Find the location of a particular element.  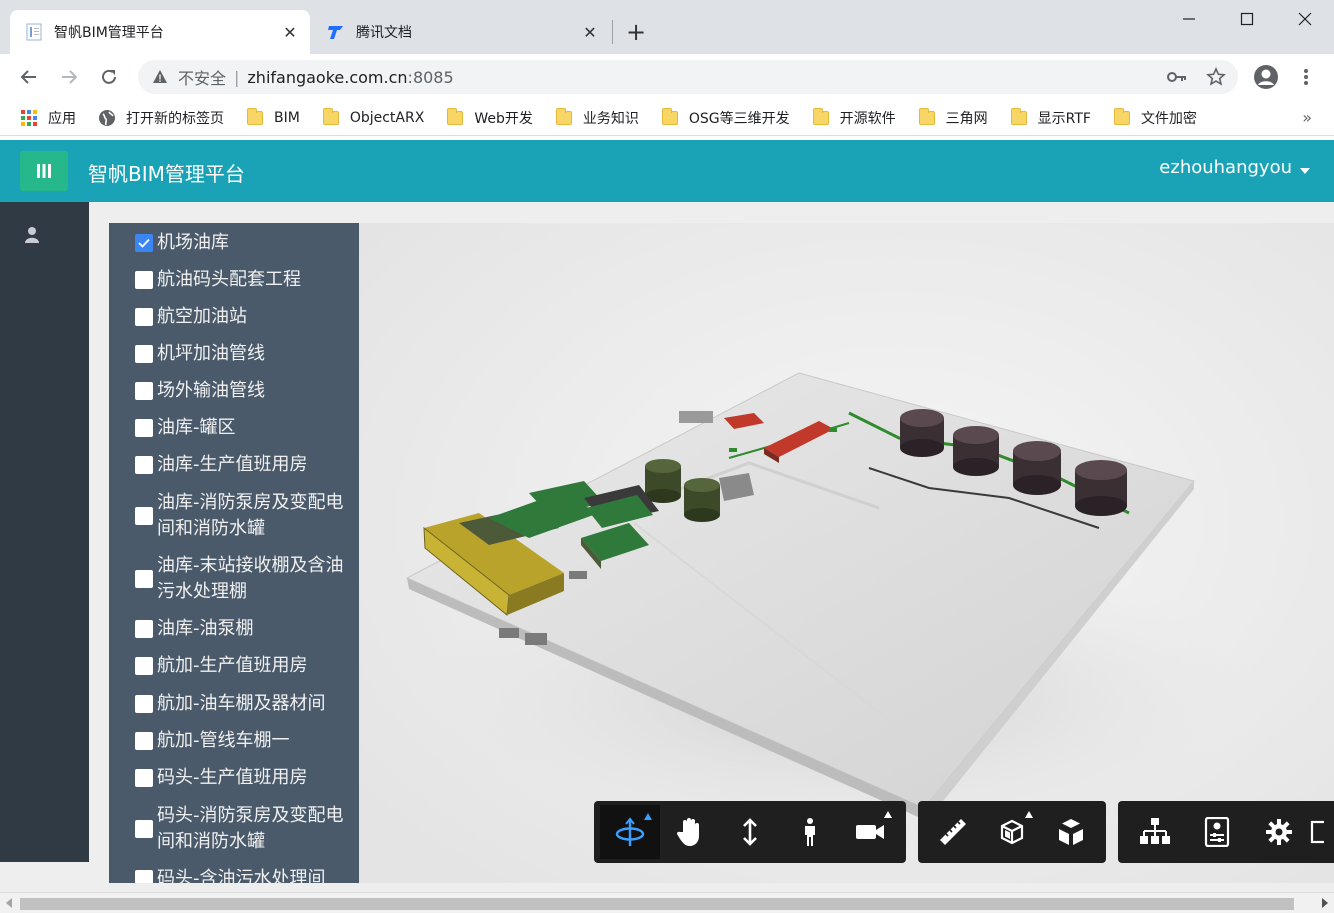

tree-item: 油库-油泵棚 is located at coordinates (247, 629).